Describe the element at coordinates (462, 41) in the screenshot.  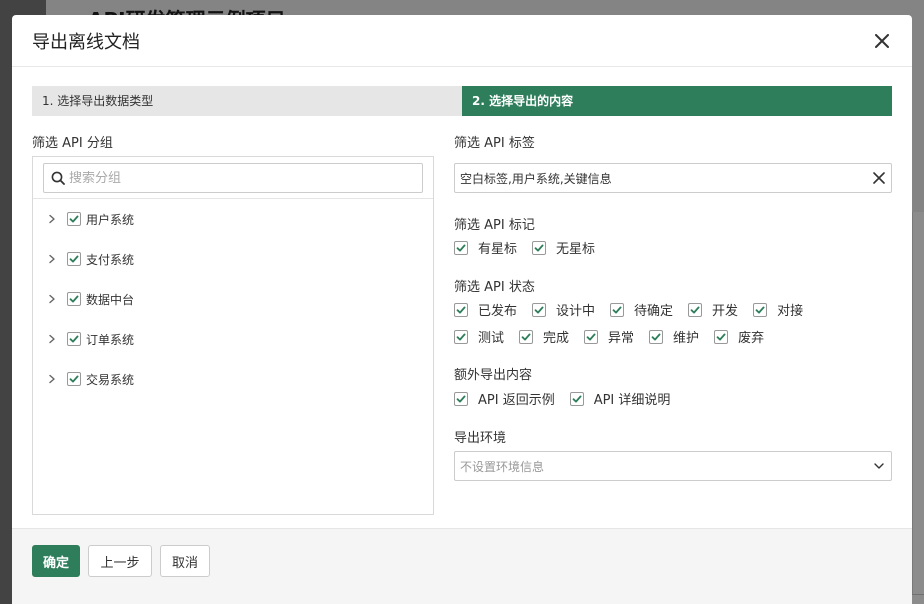
I see `modal-header: 导出离线文档` at that location.